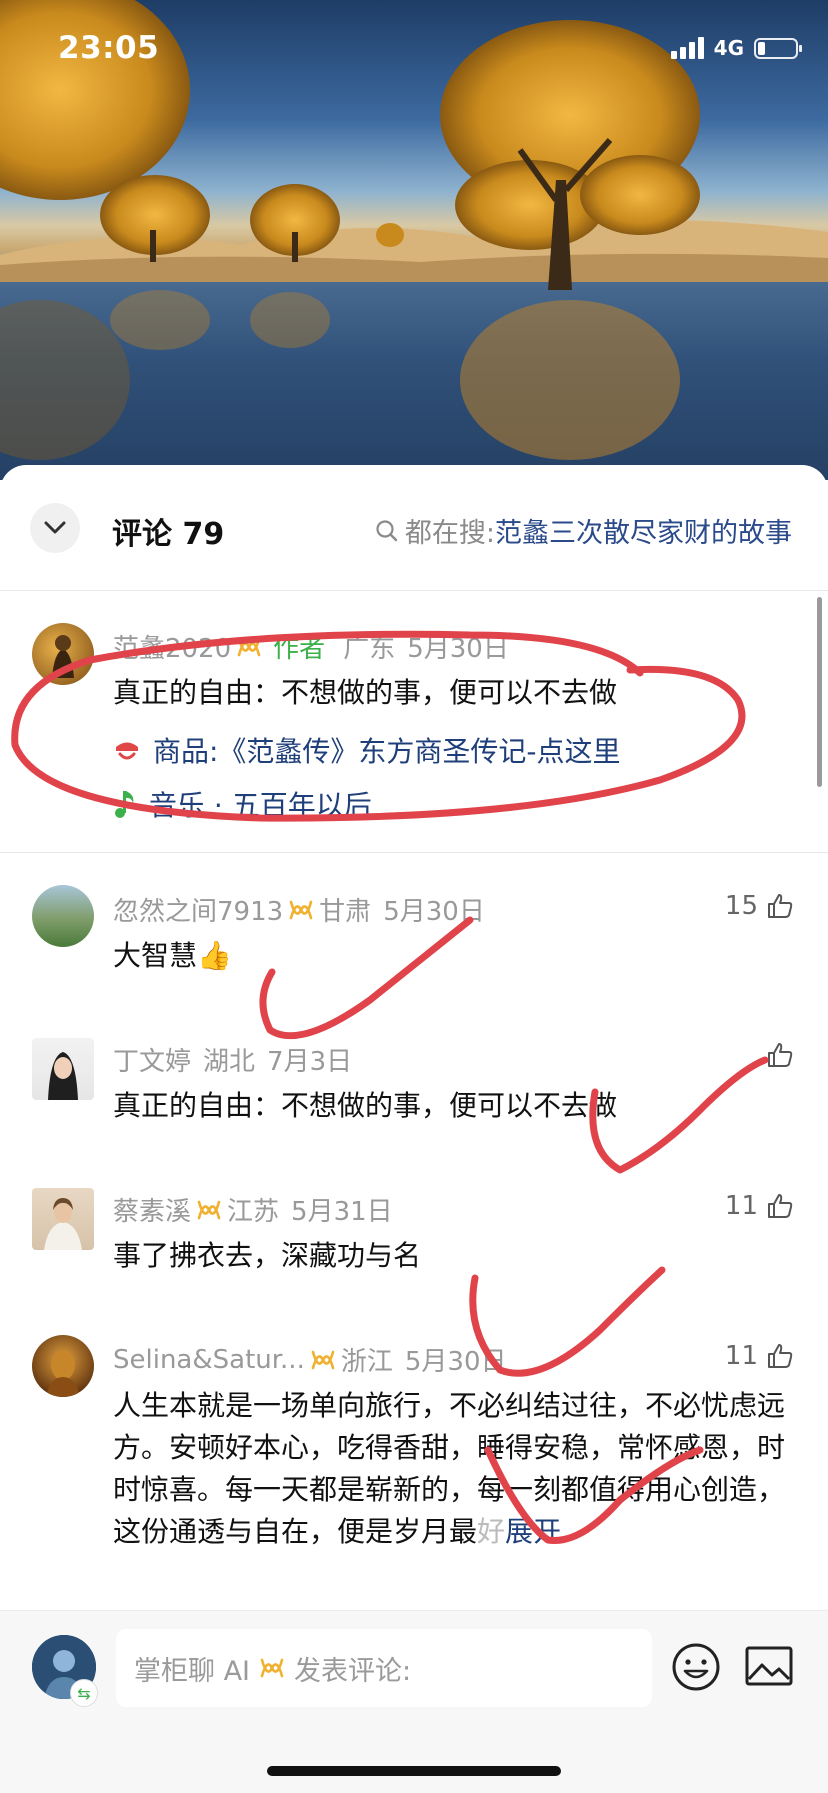  Describe the element at coordinates (687, 48) in the screenshot. I see `signal-icon` at that location.